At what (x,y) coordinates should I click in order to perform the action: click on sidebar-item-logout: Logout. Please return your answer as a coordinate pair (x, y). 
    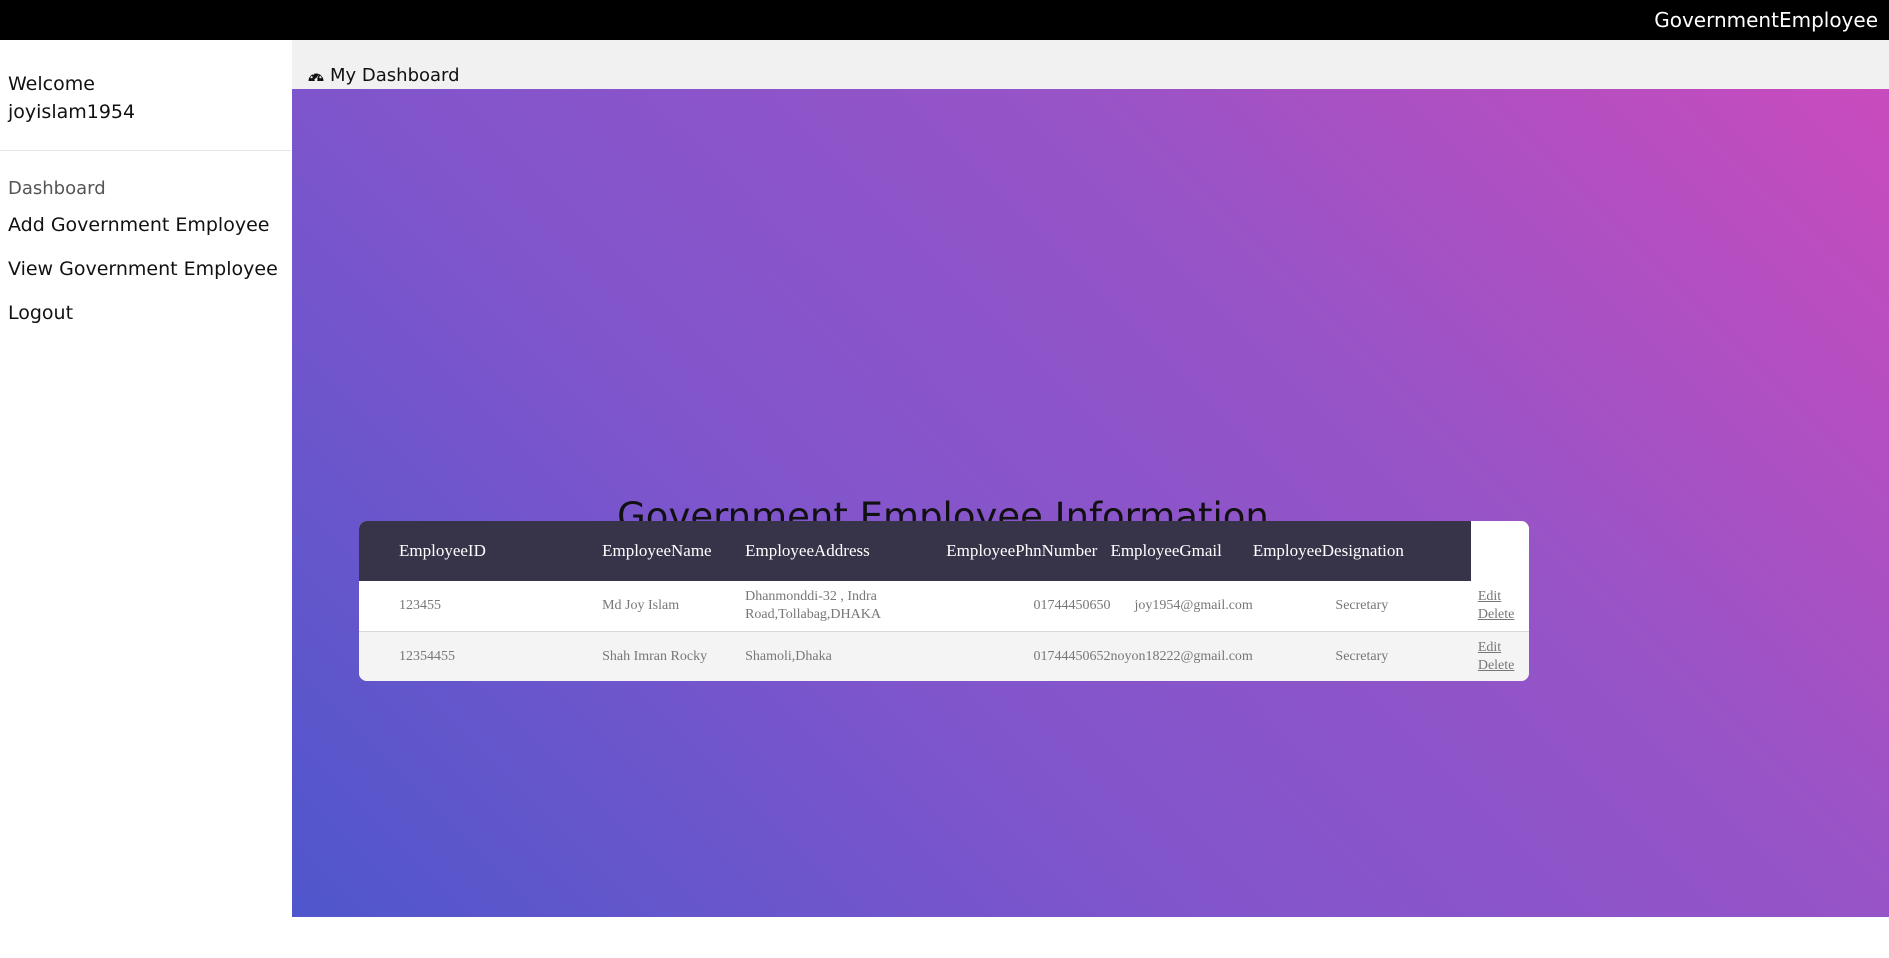
    Looking at the image, I should click on (145, 313).